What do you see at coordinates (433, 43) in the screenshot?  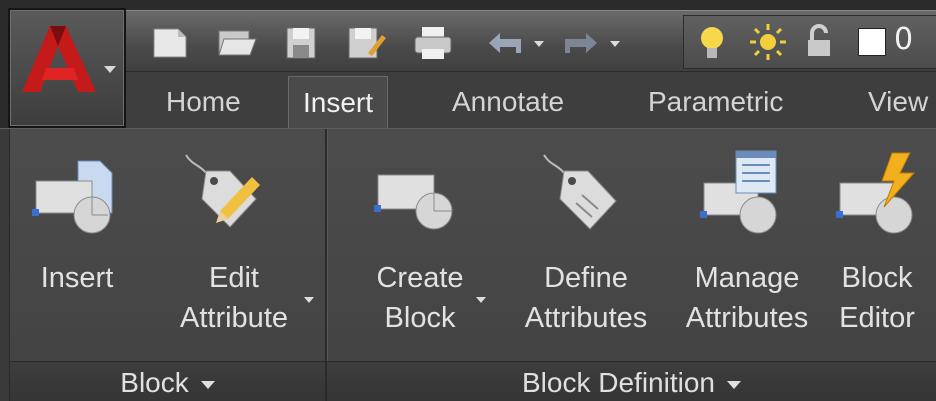 I see `plot-icon` at bounding box center [433, 43].